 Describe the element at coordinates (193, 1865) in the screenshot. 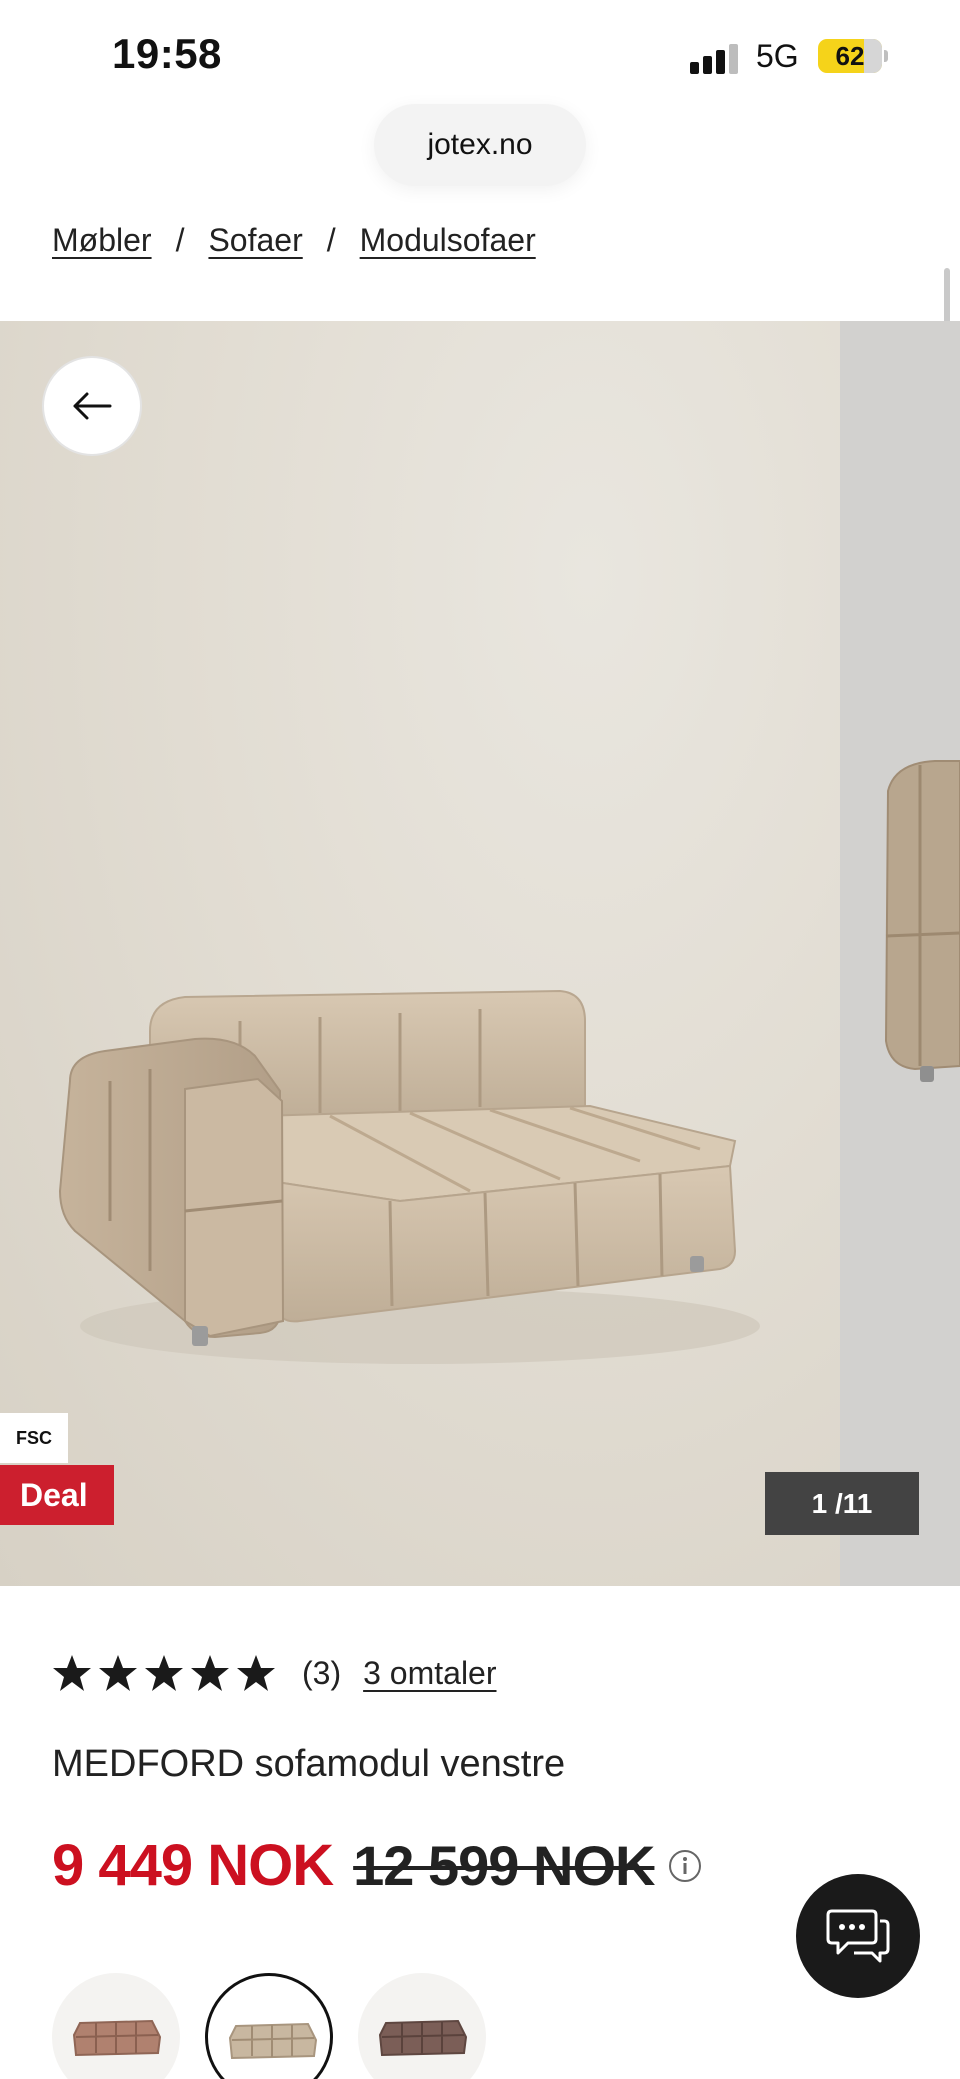

I see `current-price: 9 449 NOK` at that location.